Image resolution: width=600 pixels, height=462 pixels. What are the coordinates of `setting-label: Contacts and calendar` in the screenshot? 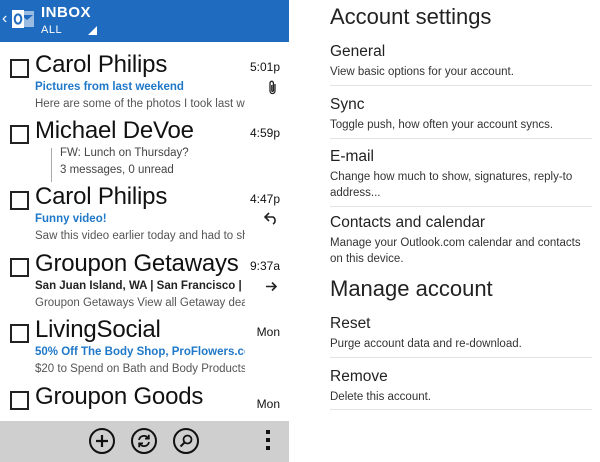 It's located at (408, 222).